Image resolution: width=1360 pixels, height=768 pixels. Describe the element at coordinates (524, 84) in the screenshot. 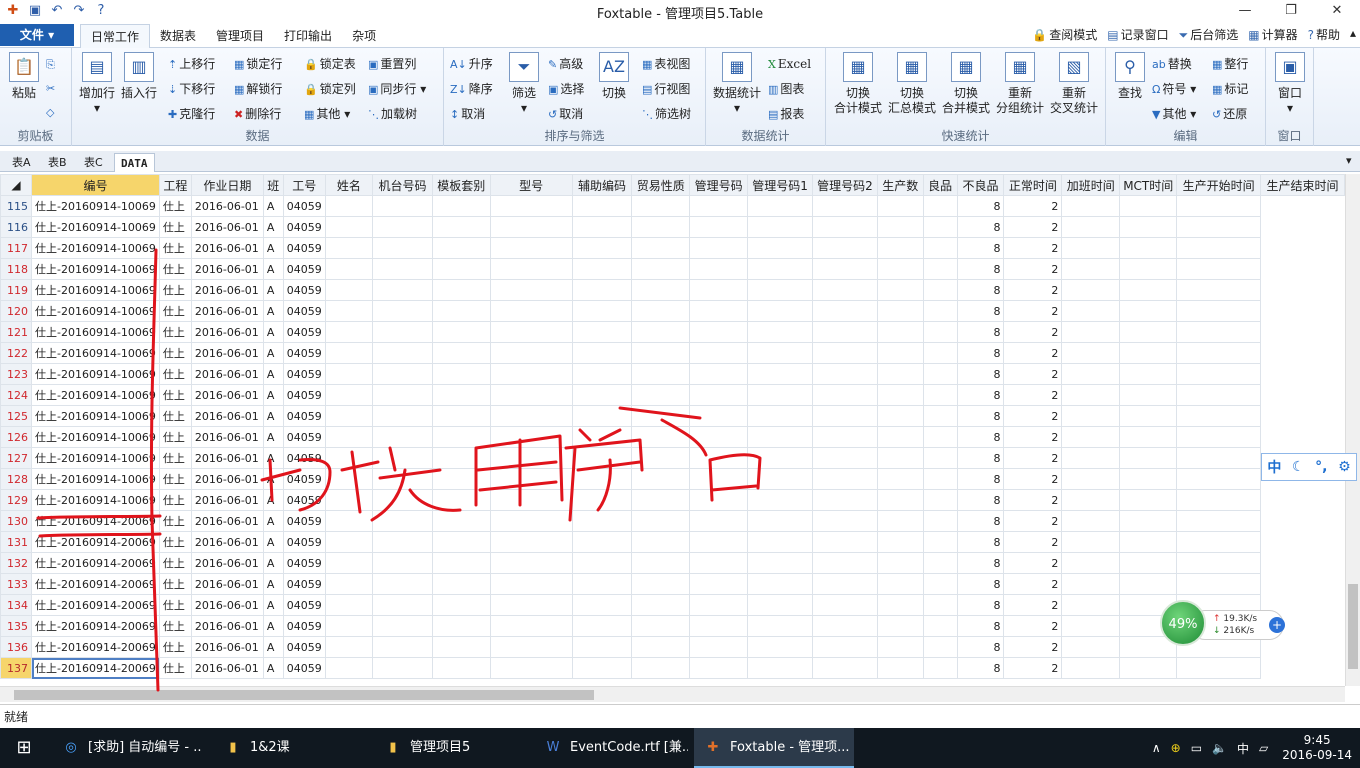

I see `filter-button: ⏷ 筛选 ▾` at that location.